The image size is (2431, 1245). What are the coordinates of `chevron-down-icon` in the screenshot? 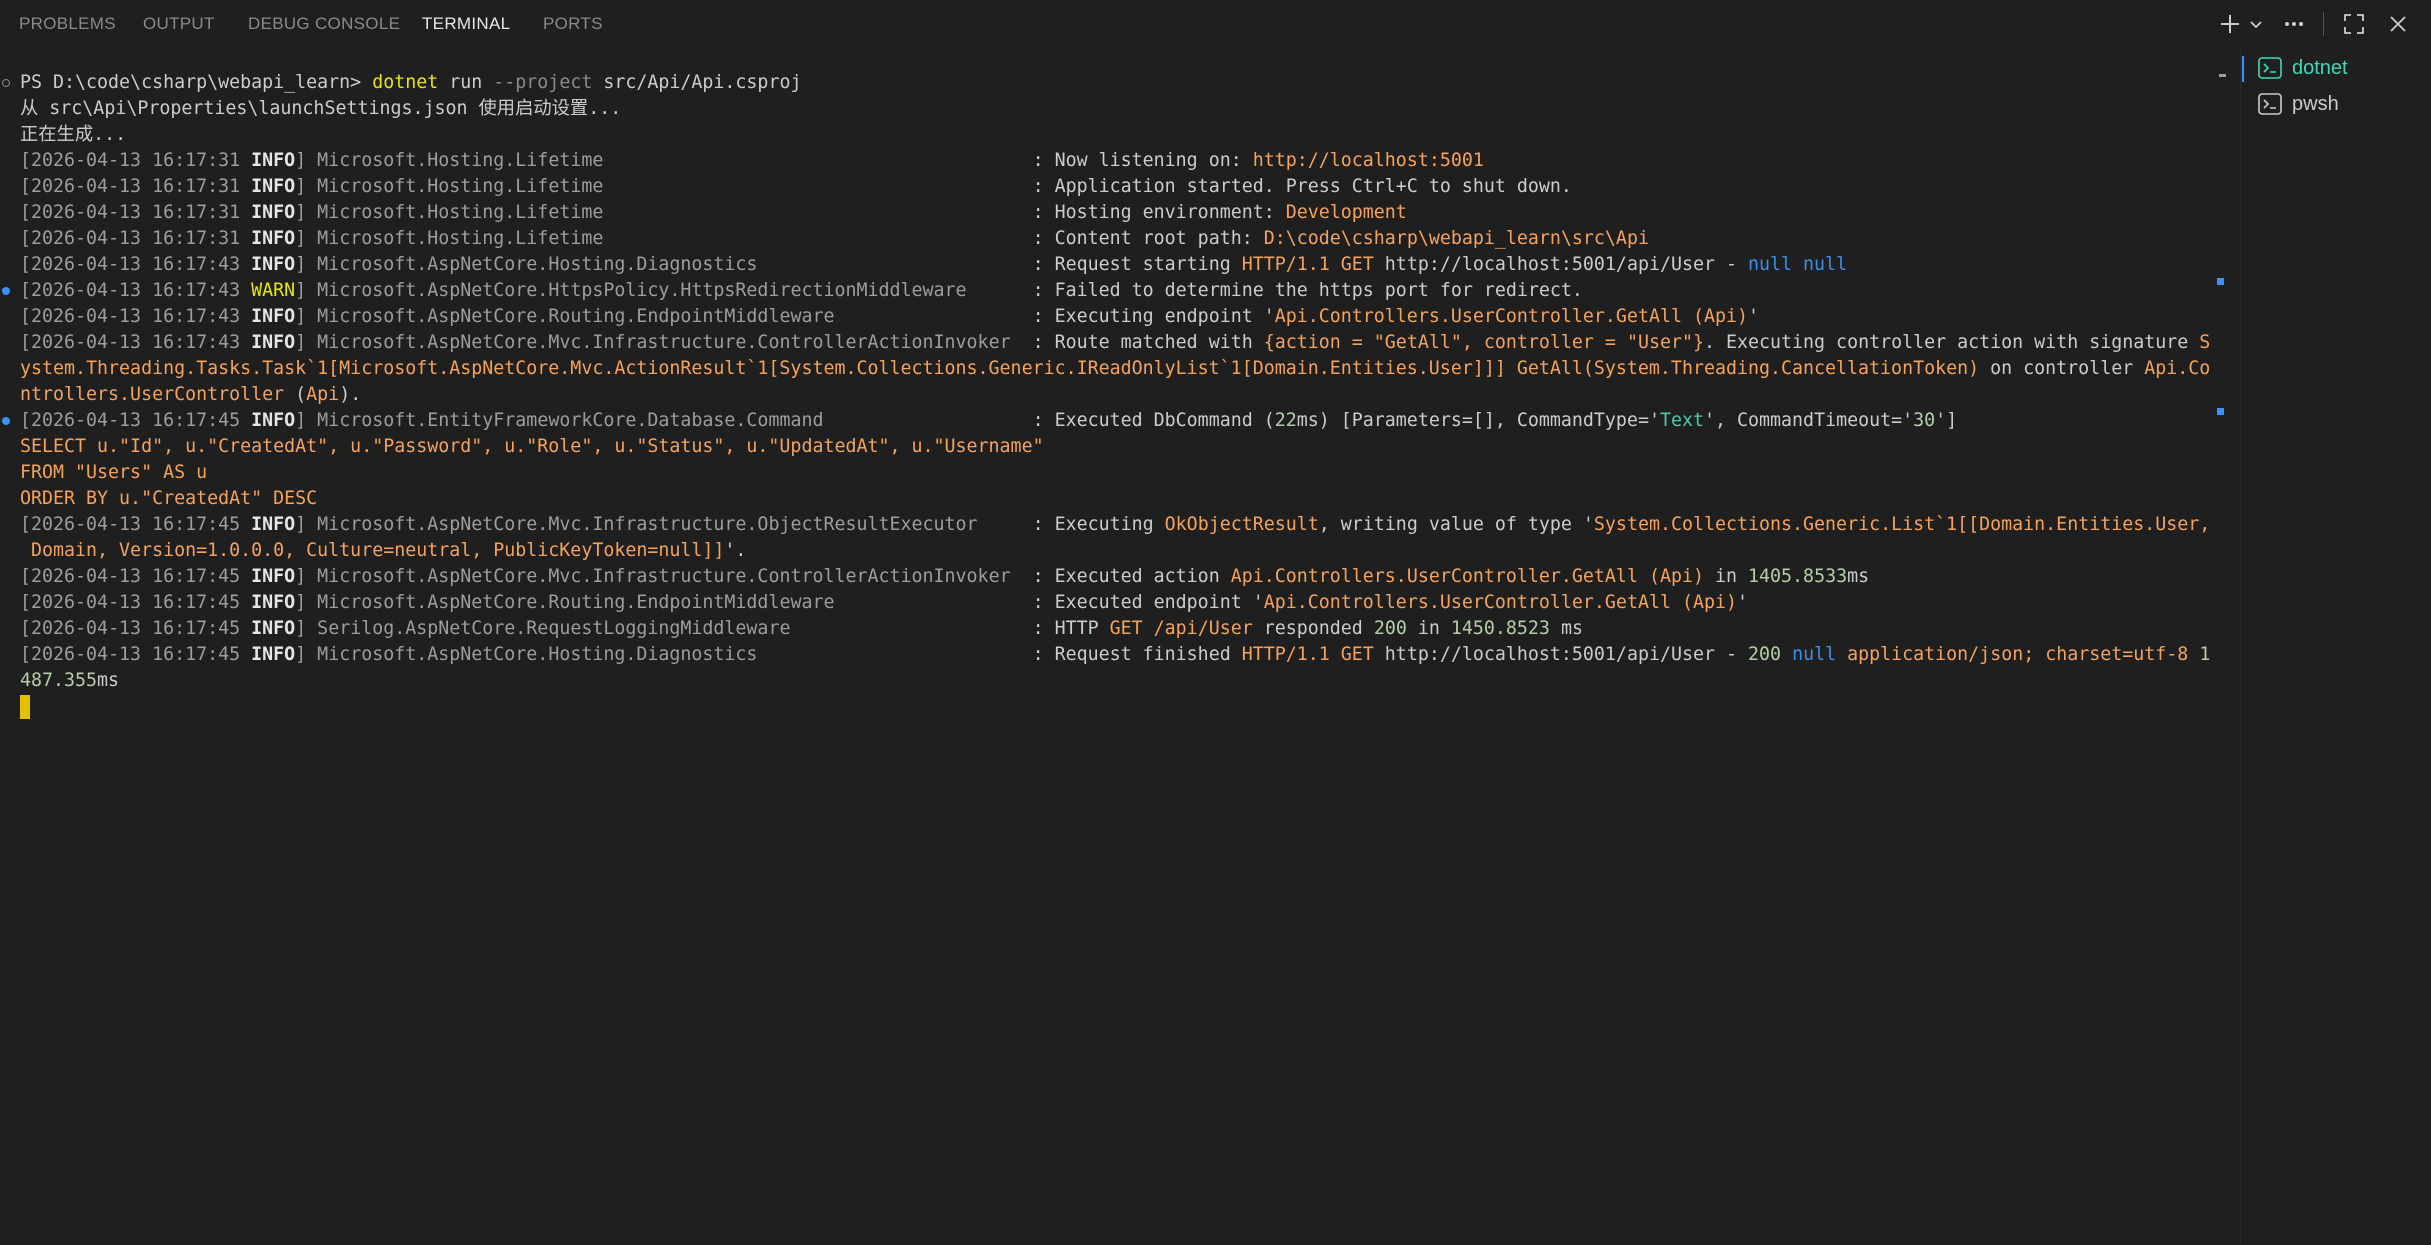 It's located at (2256, 24).